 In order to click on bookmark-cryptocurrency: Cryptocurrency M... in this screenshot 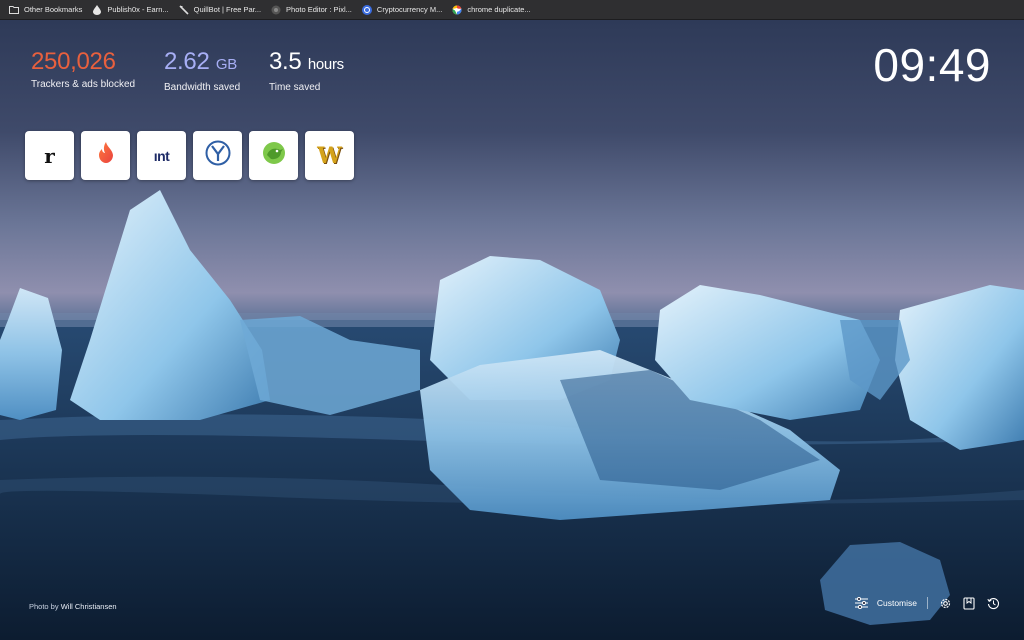, I will do `click(404, 10)`.